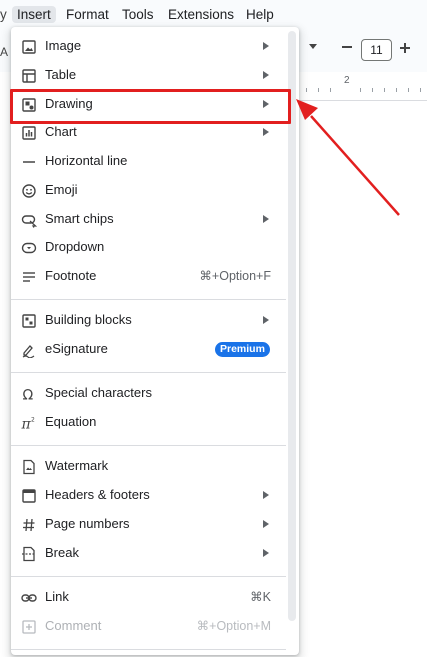  I want to click on comment-shortcut: ⌘+Option+M, so click(233, 626).